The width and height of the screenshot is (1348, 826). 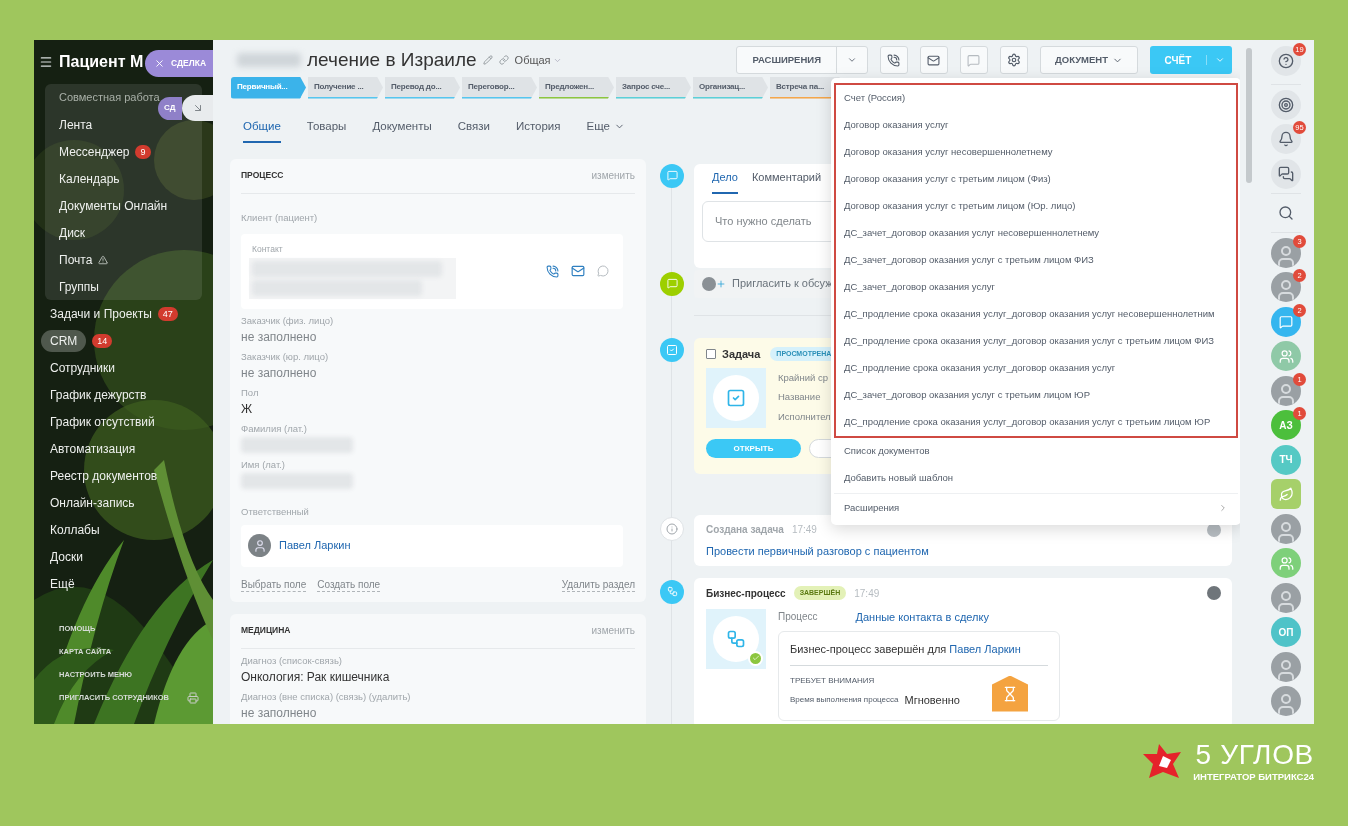 I want to click on menu-item: Договор оказания услуг с третьим лицом (Физ), so click(x=1036, y=179).